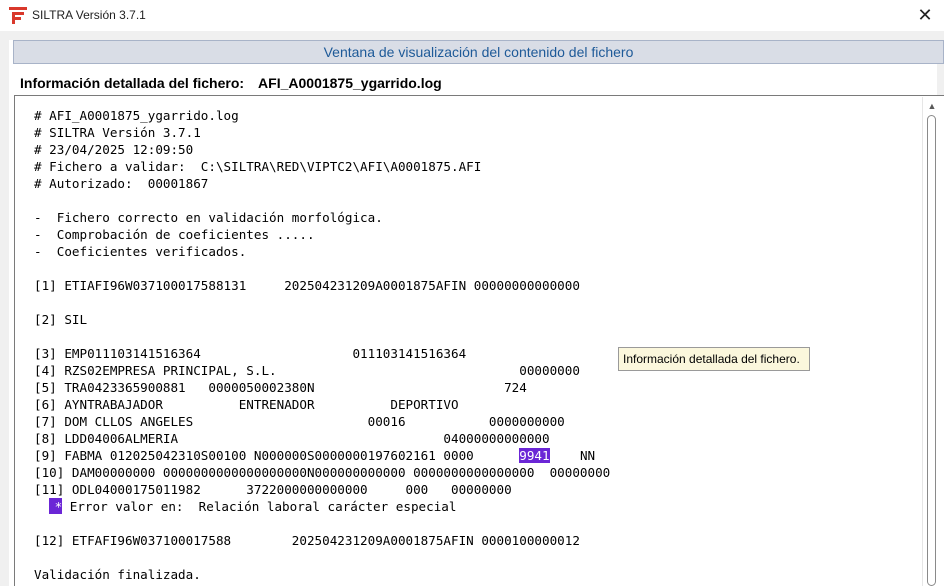 The width and height of the screenshot is (944, 586). What do you see at coordinates (61, 319) in the screenshot?
I see `log-line: [2] SIL` at bounding box center [61, 319].